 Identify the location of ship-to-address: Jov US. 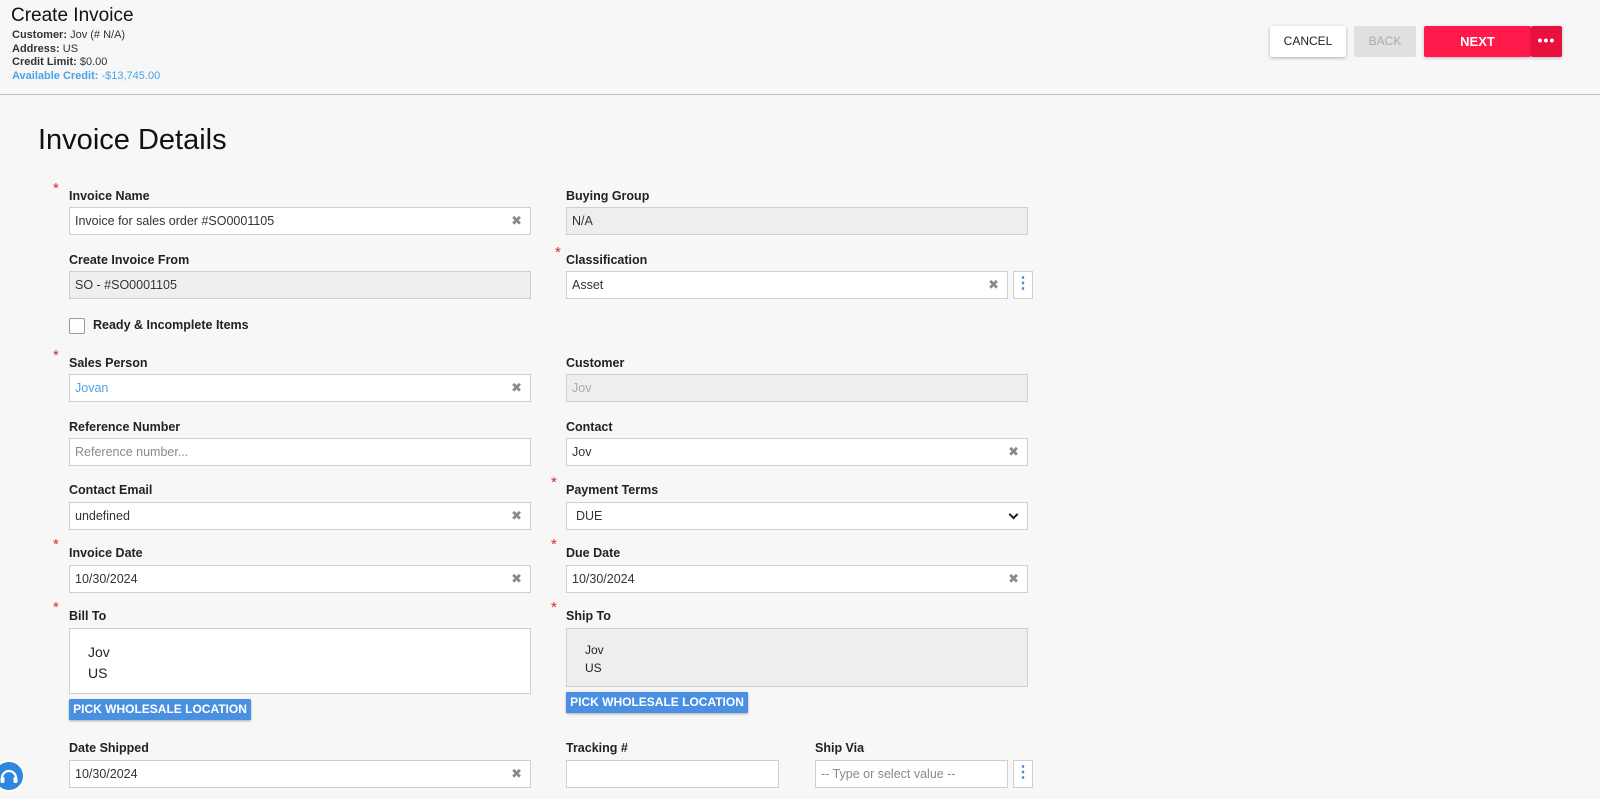
(797, 657).